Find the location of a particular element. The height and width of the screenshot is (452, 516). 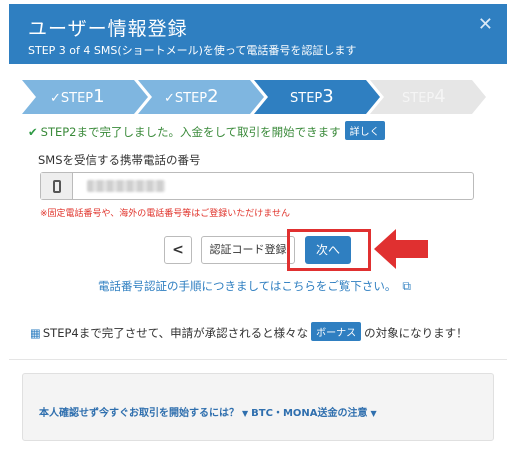

footer-links: 本人確認せず今すぐお取引を開始するには？ ▼ BTC・MONA送金の注意 ▼ is located at coordinates (209, 411).